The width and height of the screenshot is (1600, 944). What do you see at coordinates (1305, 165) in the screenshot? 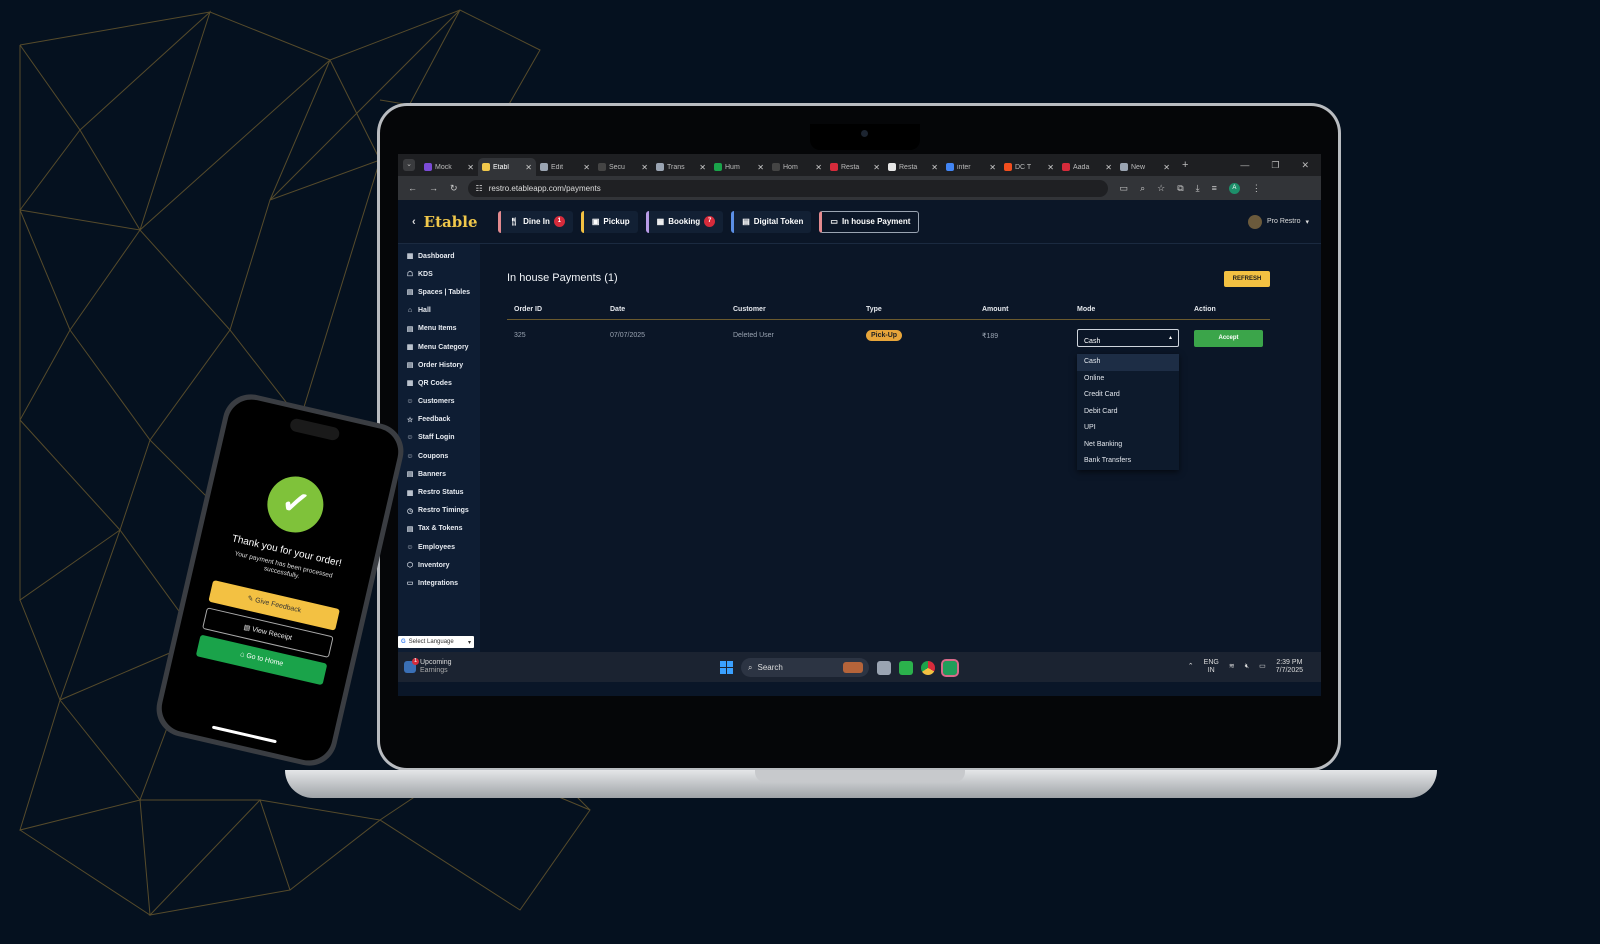
I see `close-window-icon: ✕` at bounding box center [1305, 165].